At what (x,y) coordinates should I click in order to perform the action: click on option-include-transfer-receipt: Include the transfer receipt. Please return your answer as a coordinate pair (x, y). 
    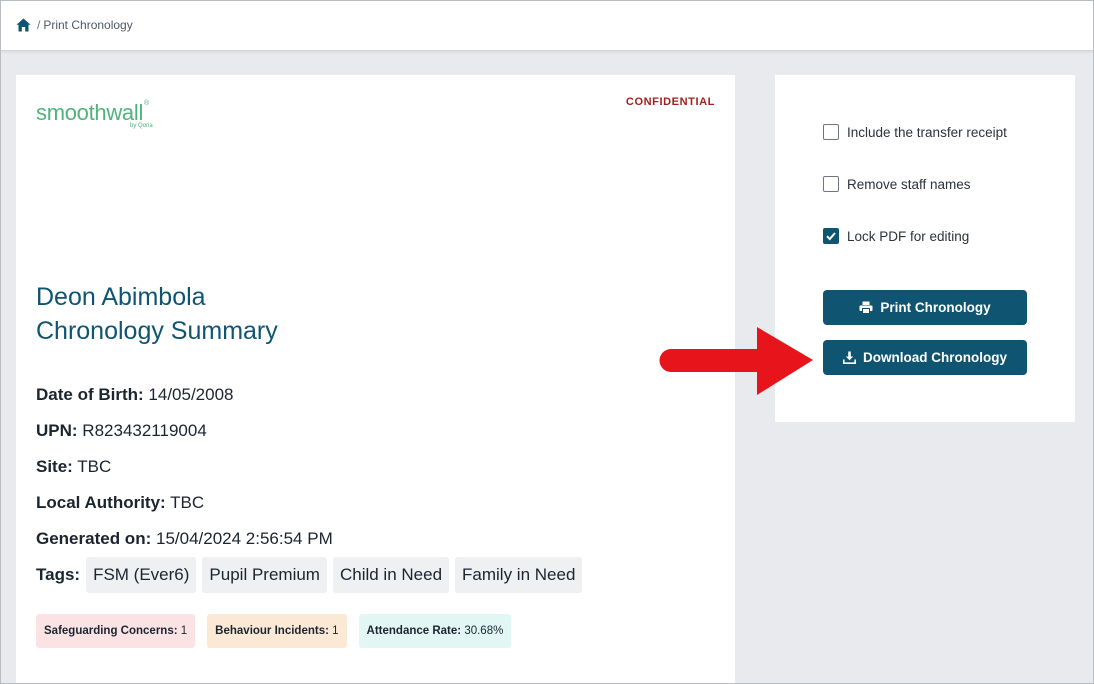
    Looking at the image, I should click on (915, 132).